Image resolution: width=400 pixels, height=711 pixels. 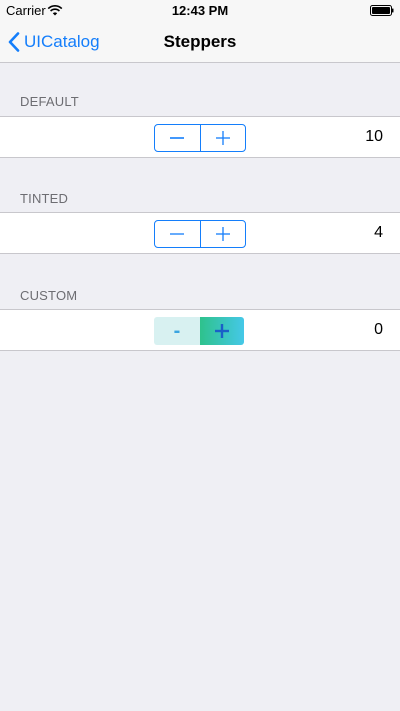 I want to click on tinted-decrement-button, so click(x=177, y=234).